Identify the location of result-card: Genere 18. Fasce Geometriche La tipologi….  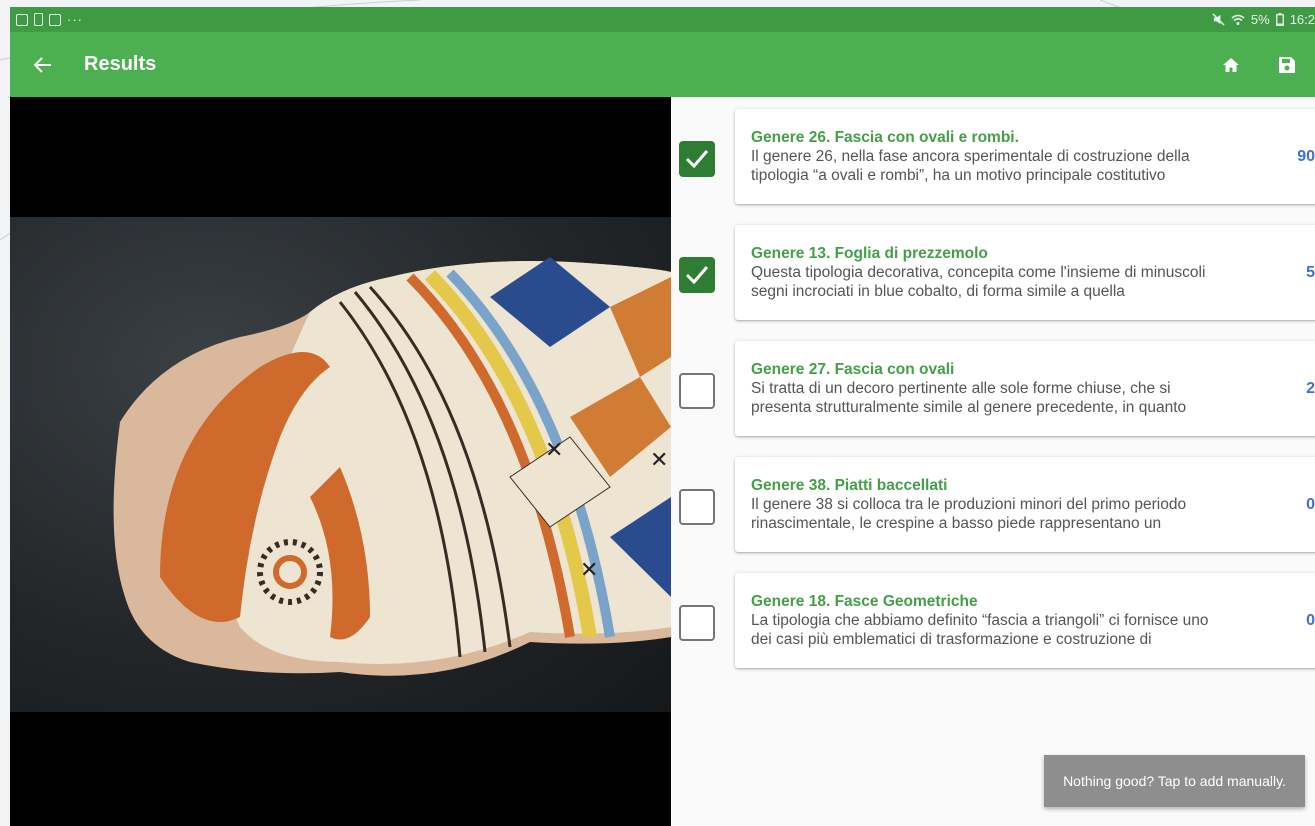
(1025, 620).